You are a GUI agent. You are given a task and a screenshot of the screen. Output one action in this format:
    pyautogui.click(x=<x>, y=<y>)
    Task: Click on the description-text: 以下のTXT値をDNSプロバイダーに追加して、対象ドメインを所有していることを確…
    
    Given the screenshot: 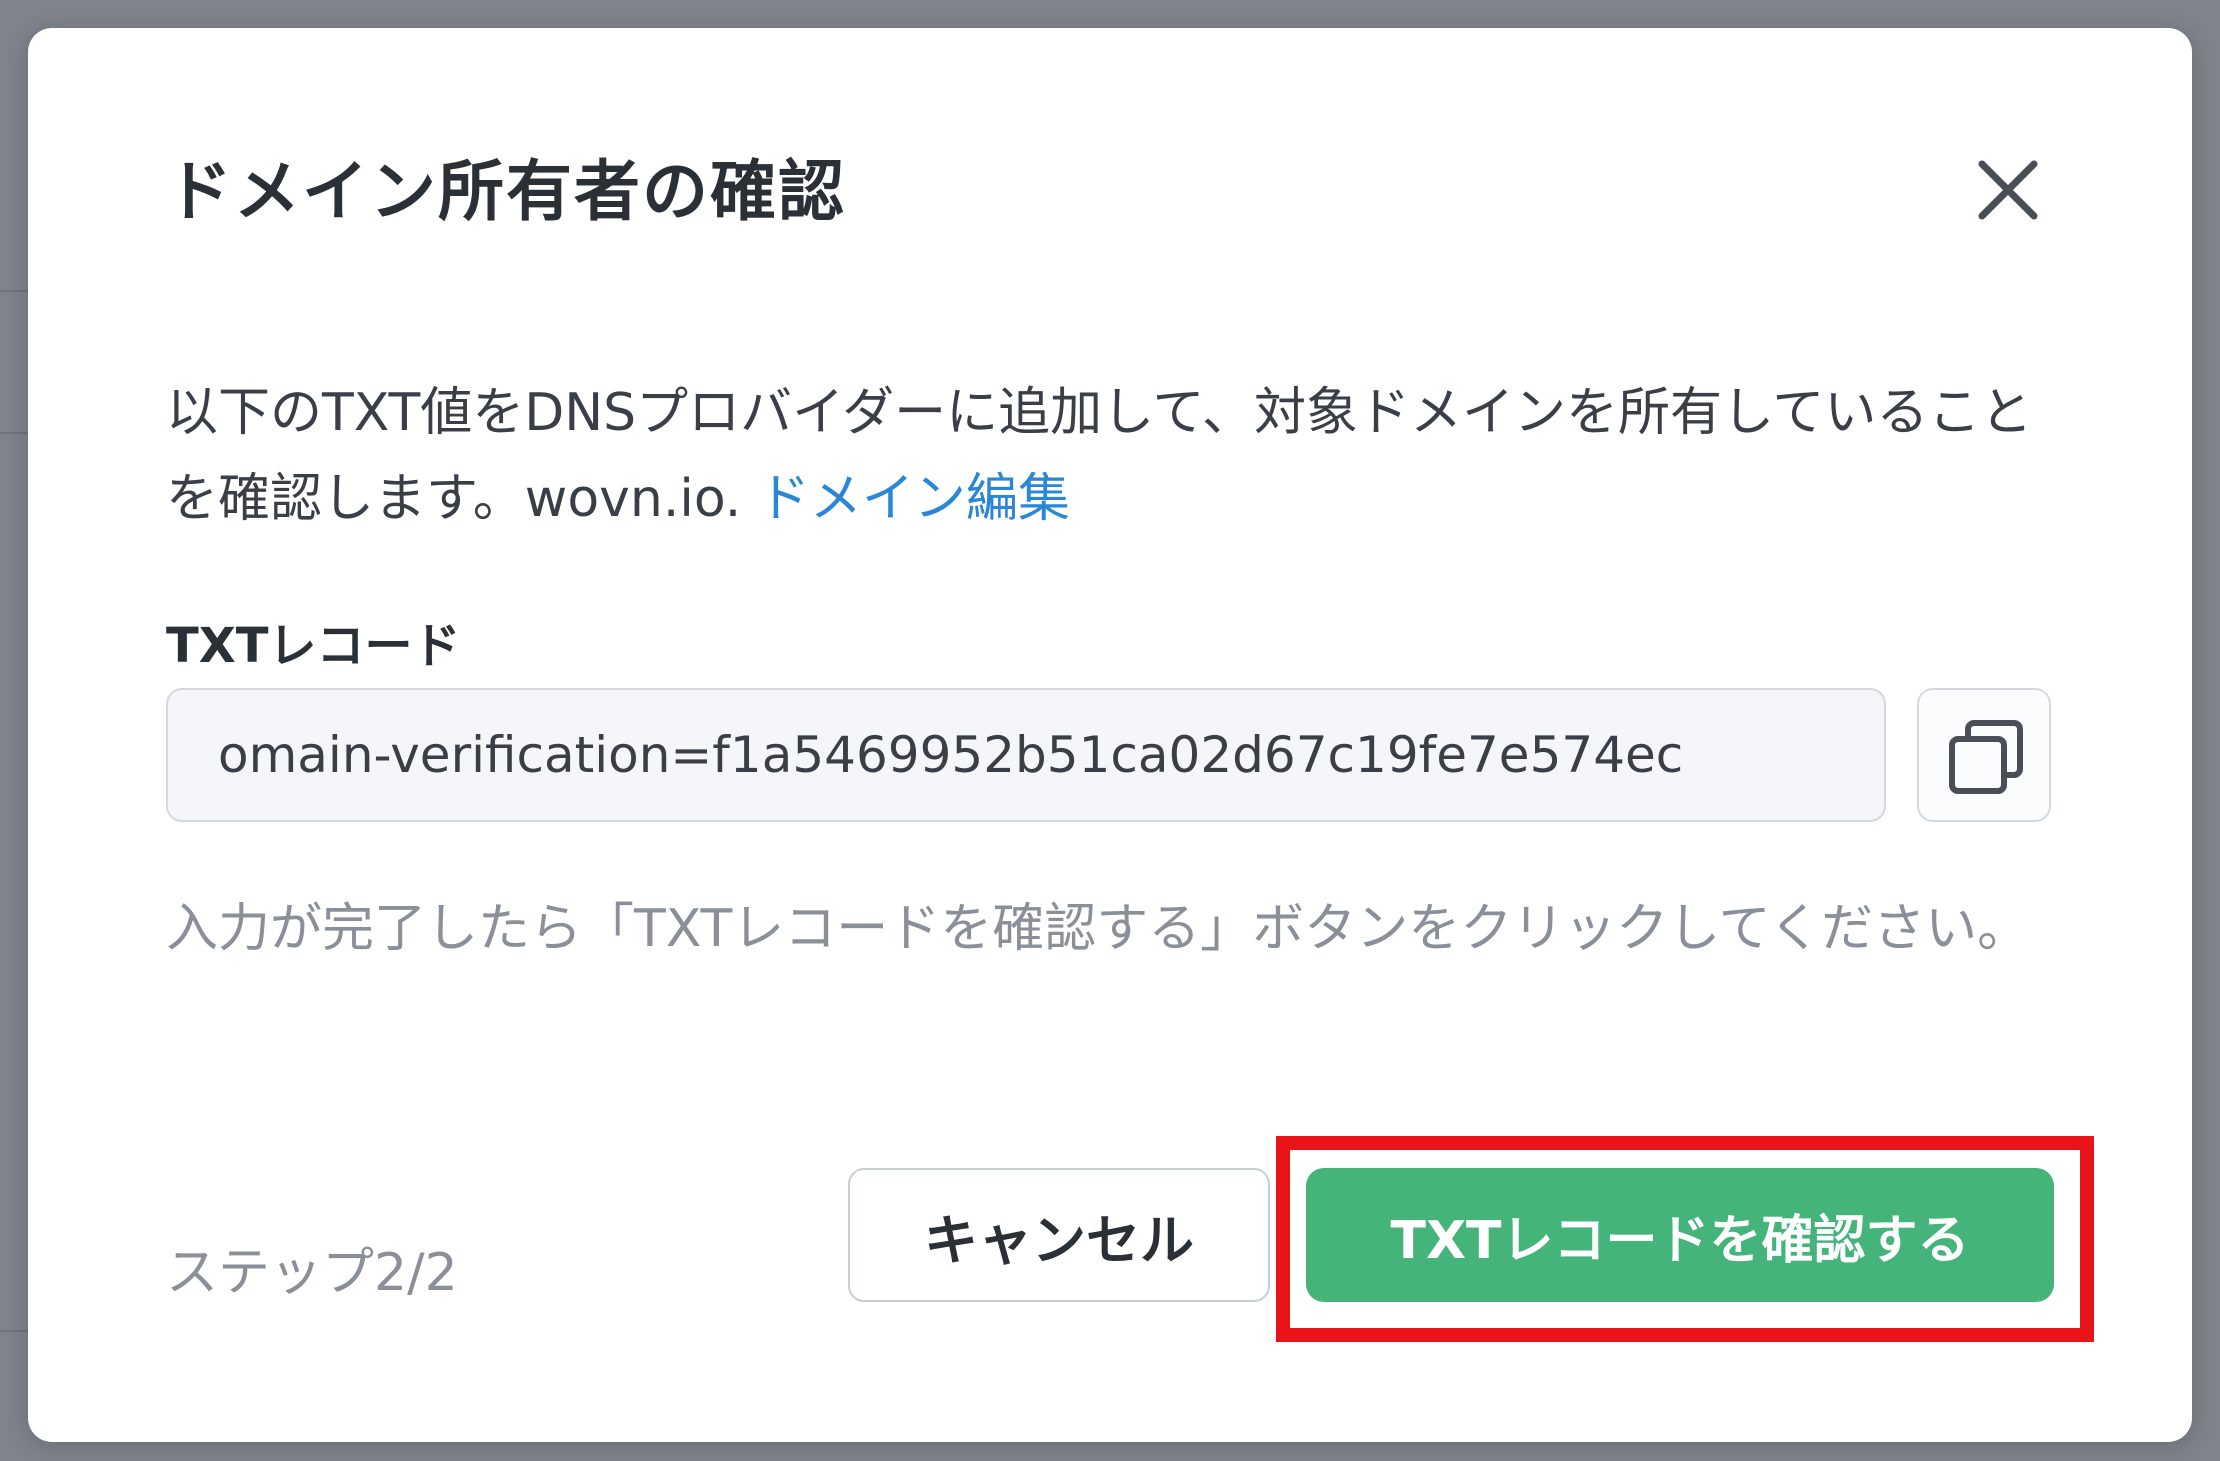 What is the action you would take?
    pyautogui.click(x=1099, y=456)
    